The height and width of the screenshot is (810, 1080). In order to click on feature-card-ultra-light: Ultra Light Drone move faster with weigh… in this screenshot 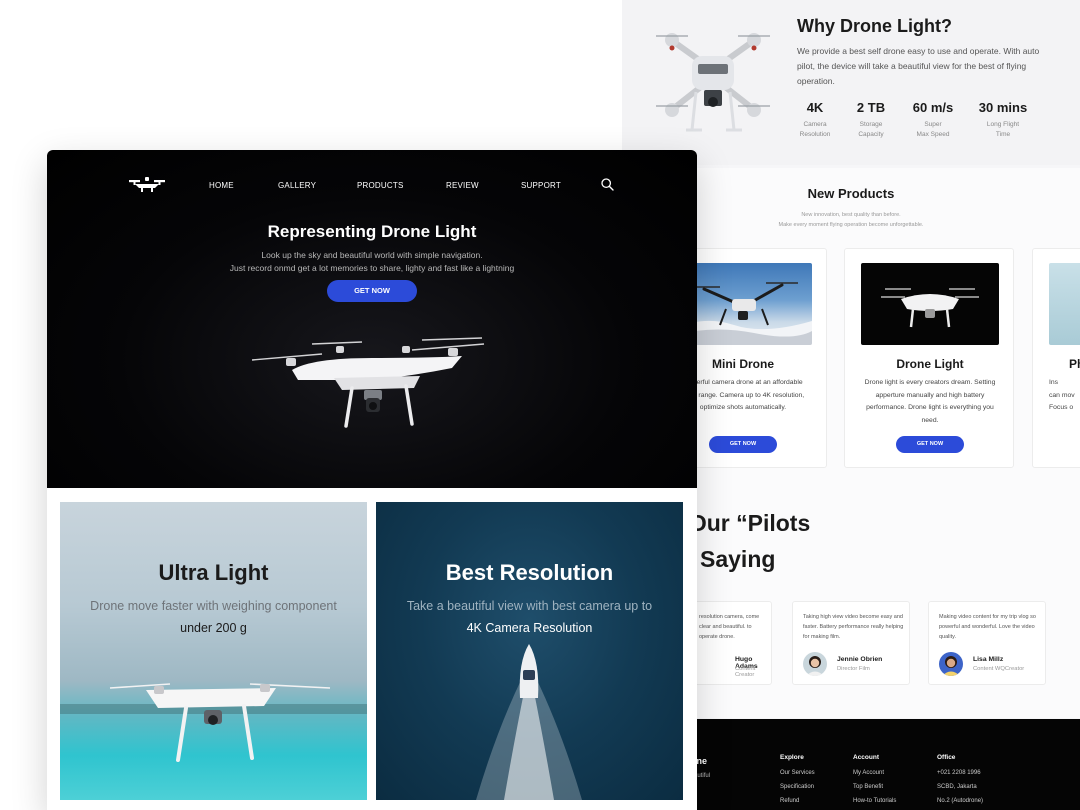, I will do `click(213, 651)`.